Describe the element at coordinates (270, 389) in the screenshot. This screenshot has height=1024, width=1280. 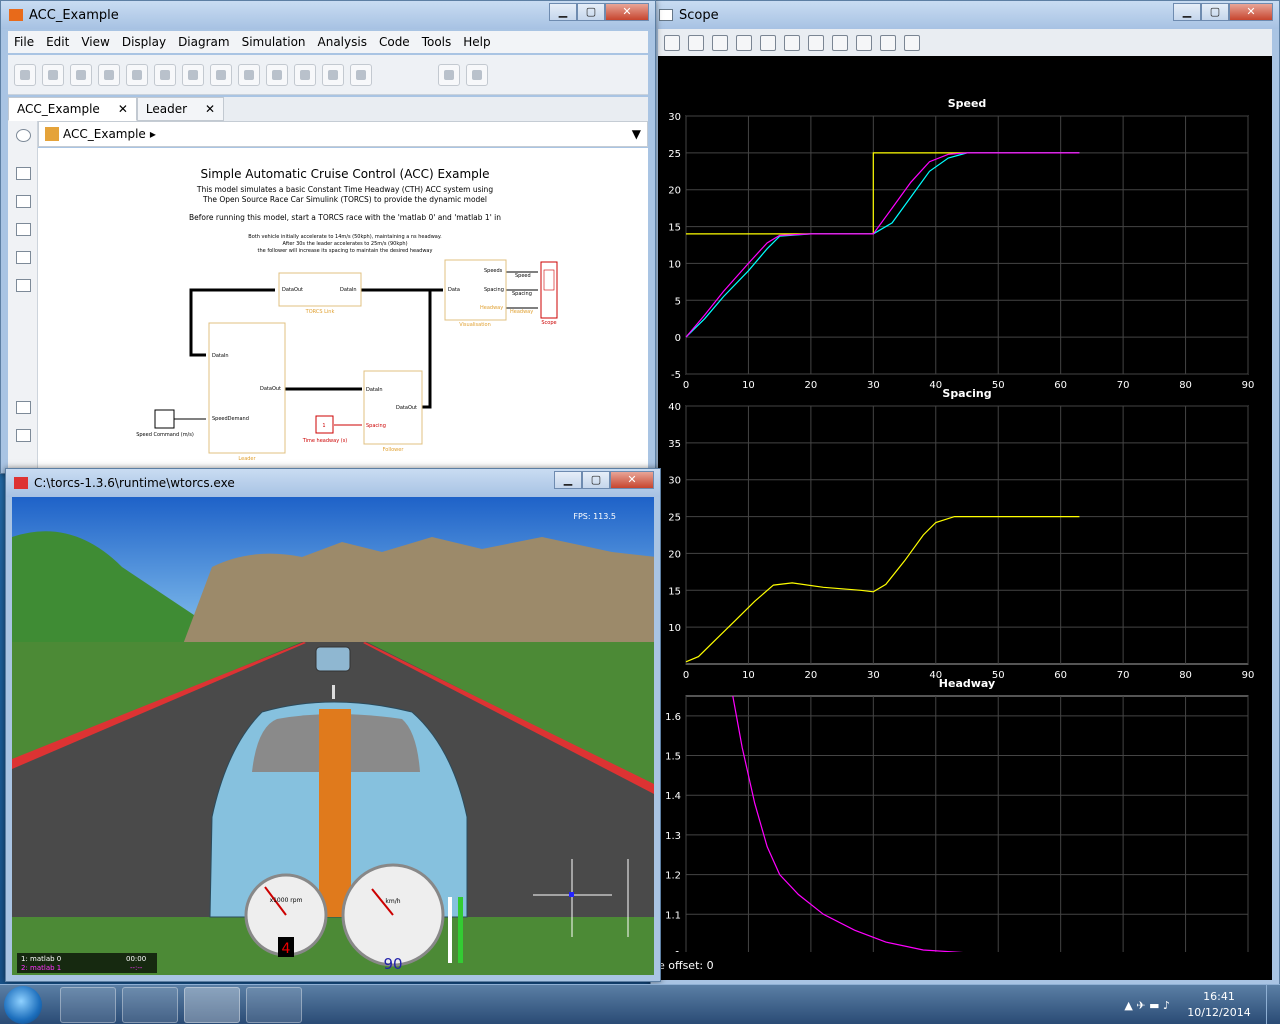
I see `port-label: DataOut` at that location.